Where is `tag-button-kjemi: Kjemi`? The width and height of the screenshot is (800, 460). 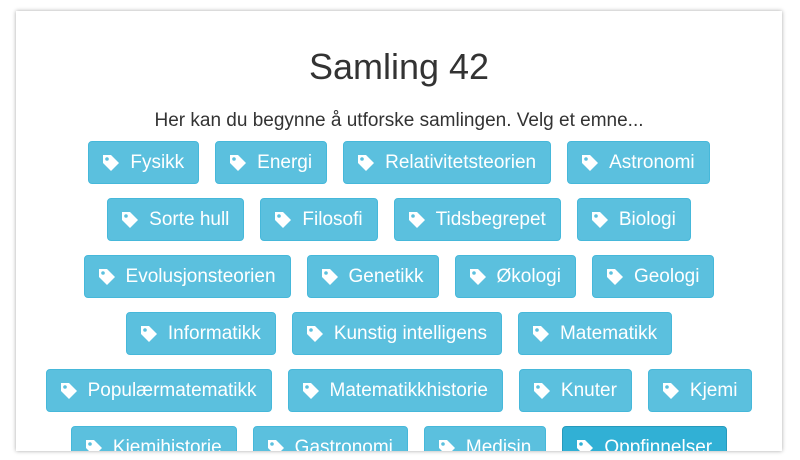 tag-button-kjemi: Kjemi is located at coordinates (700, 390).